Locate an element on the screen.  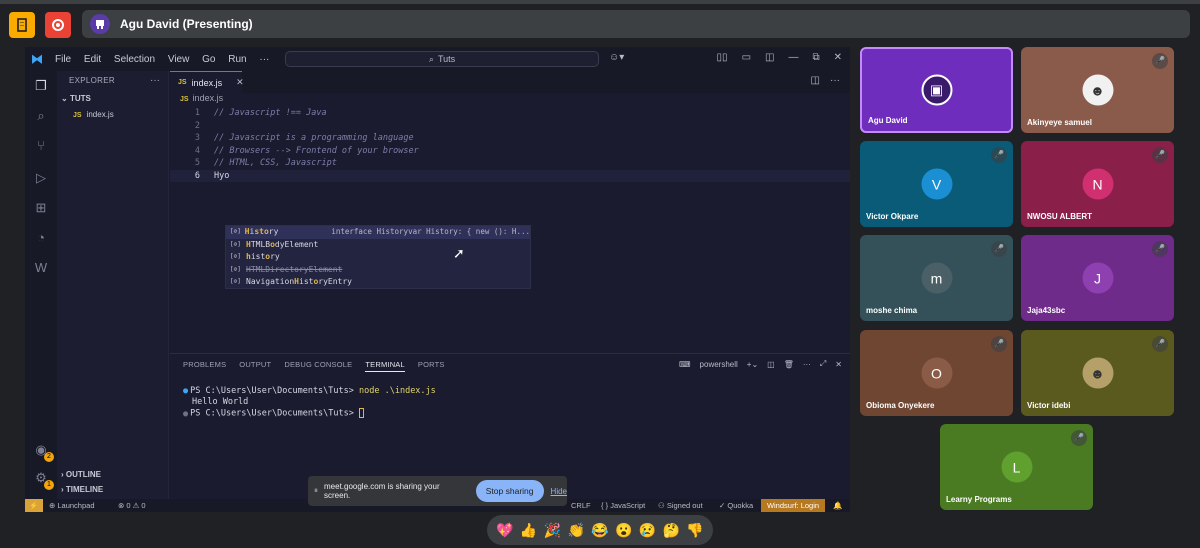
close-tab-icon: ✕ is located at coordinates (240, 82).